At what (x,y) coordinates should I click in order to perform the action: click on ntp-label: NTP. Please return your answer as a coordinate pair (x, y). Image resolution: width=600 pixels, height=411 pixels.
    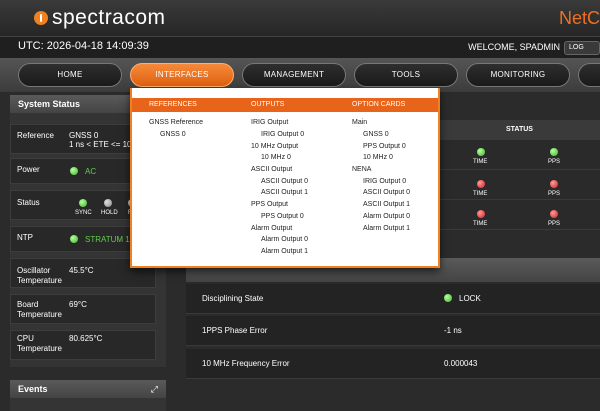
    Looking at the image, I should click on (25, 237).